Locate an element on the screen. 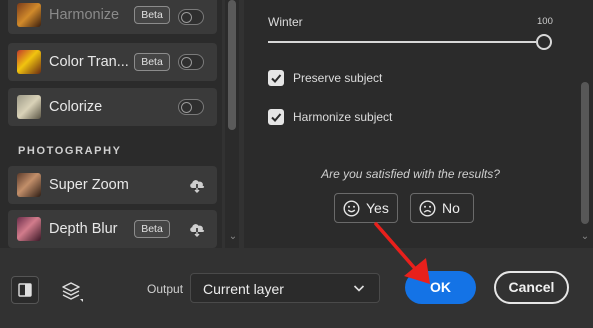 The width and height of the screenshot is (593, 328). filter-row-color-transfer: Color Tran... Beta is located at coordinates (112, 62).